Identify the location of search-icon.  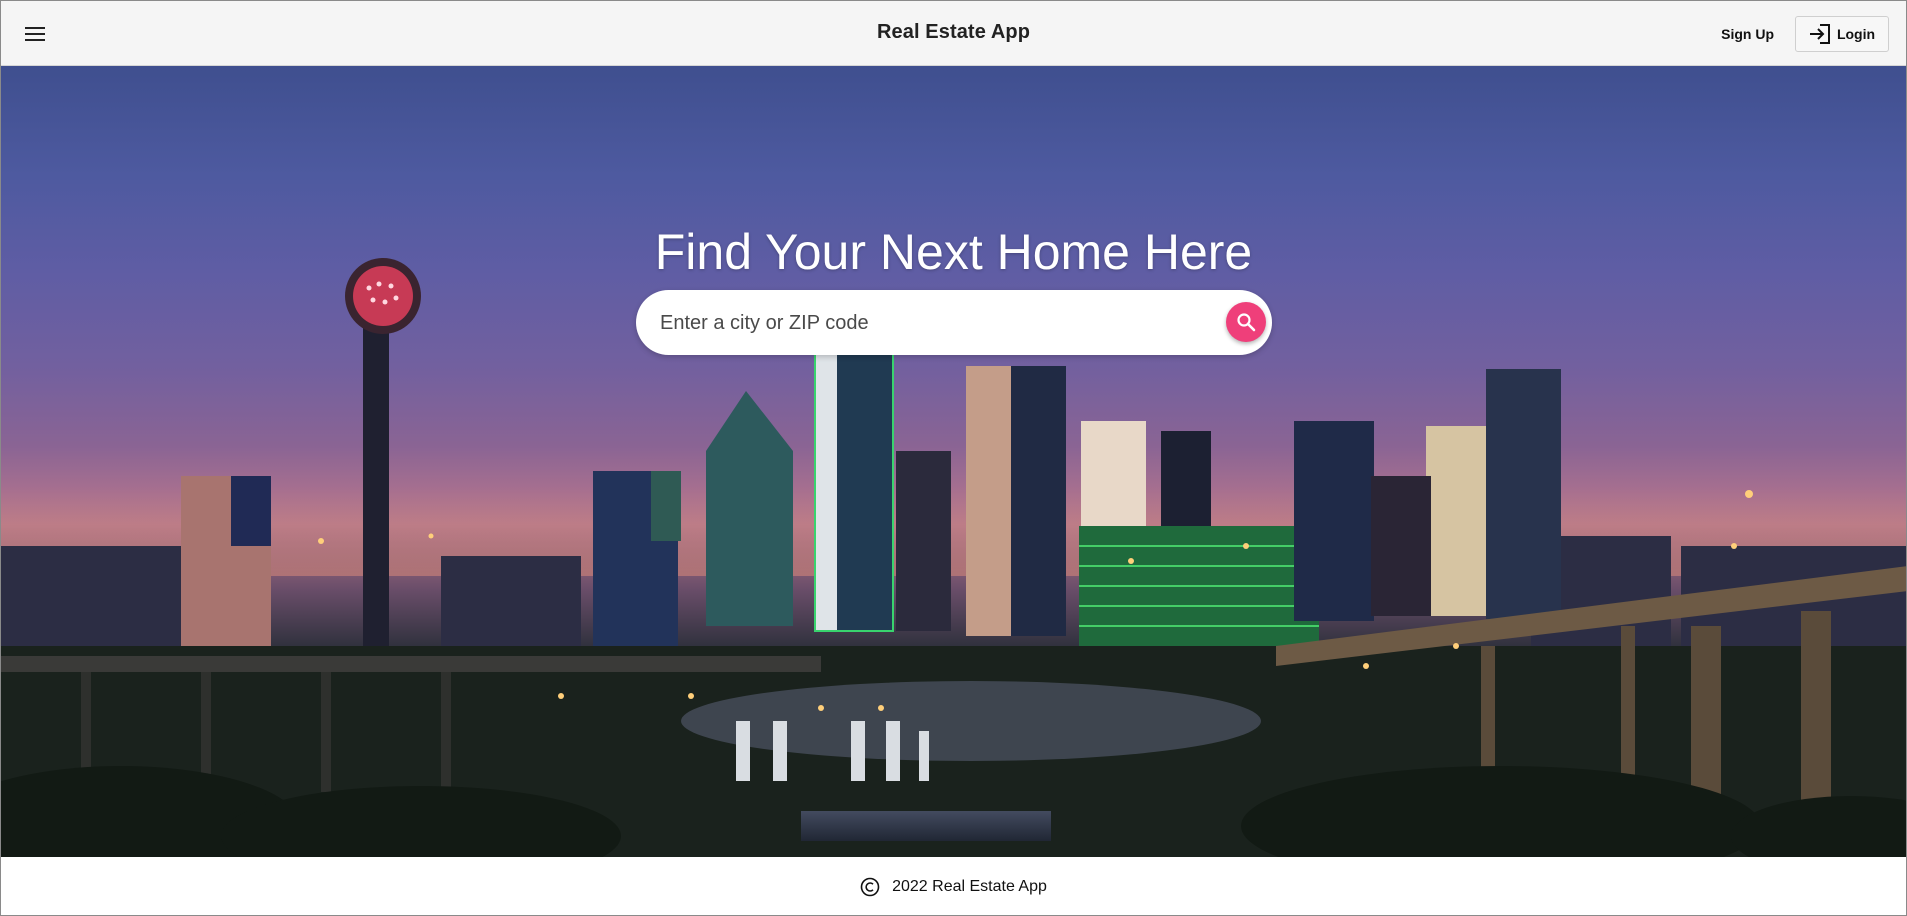
(1246, 322).